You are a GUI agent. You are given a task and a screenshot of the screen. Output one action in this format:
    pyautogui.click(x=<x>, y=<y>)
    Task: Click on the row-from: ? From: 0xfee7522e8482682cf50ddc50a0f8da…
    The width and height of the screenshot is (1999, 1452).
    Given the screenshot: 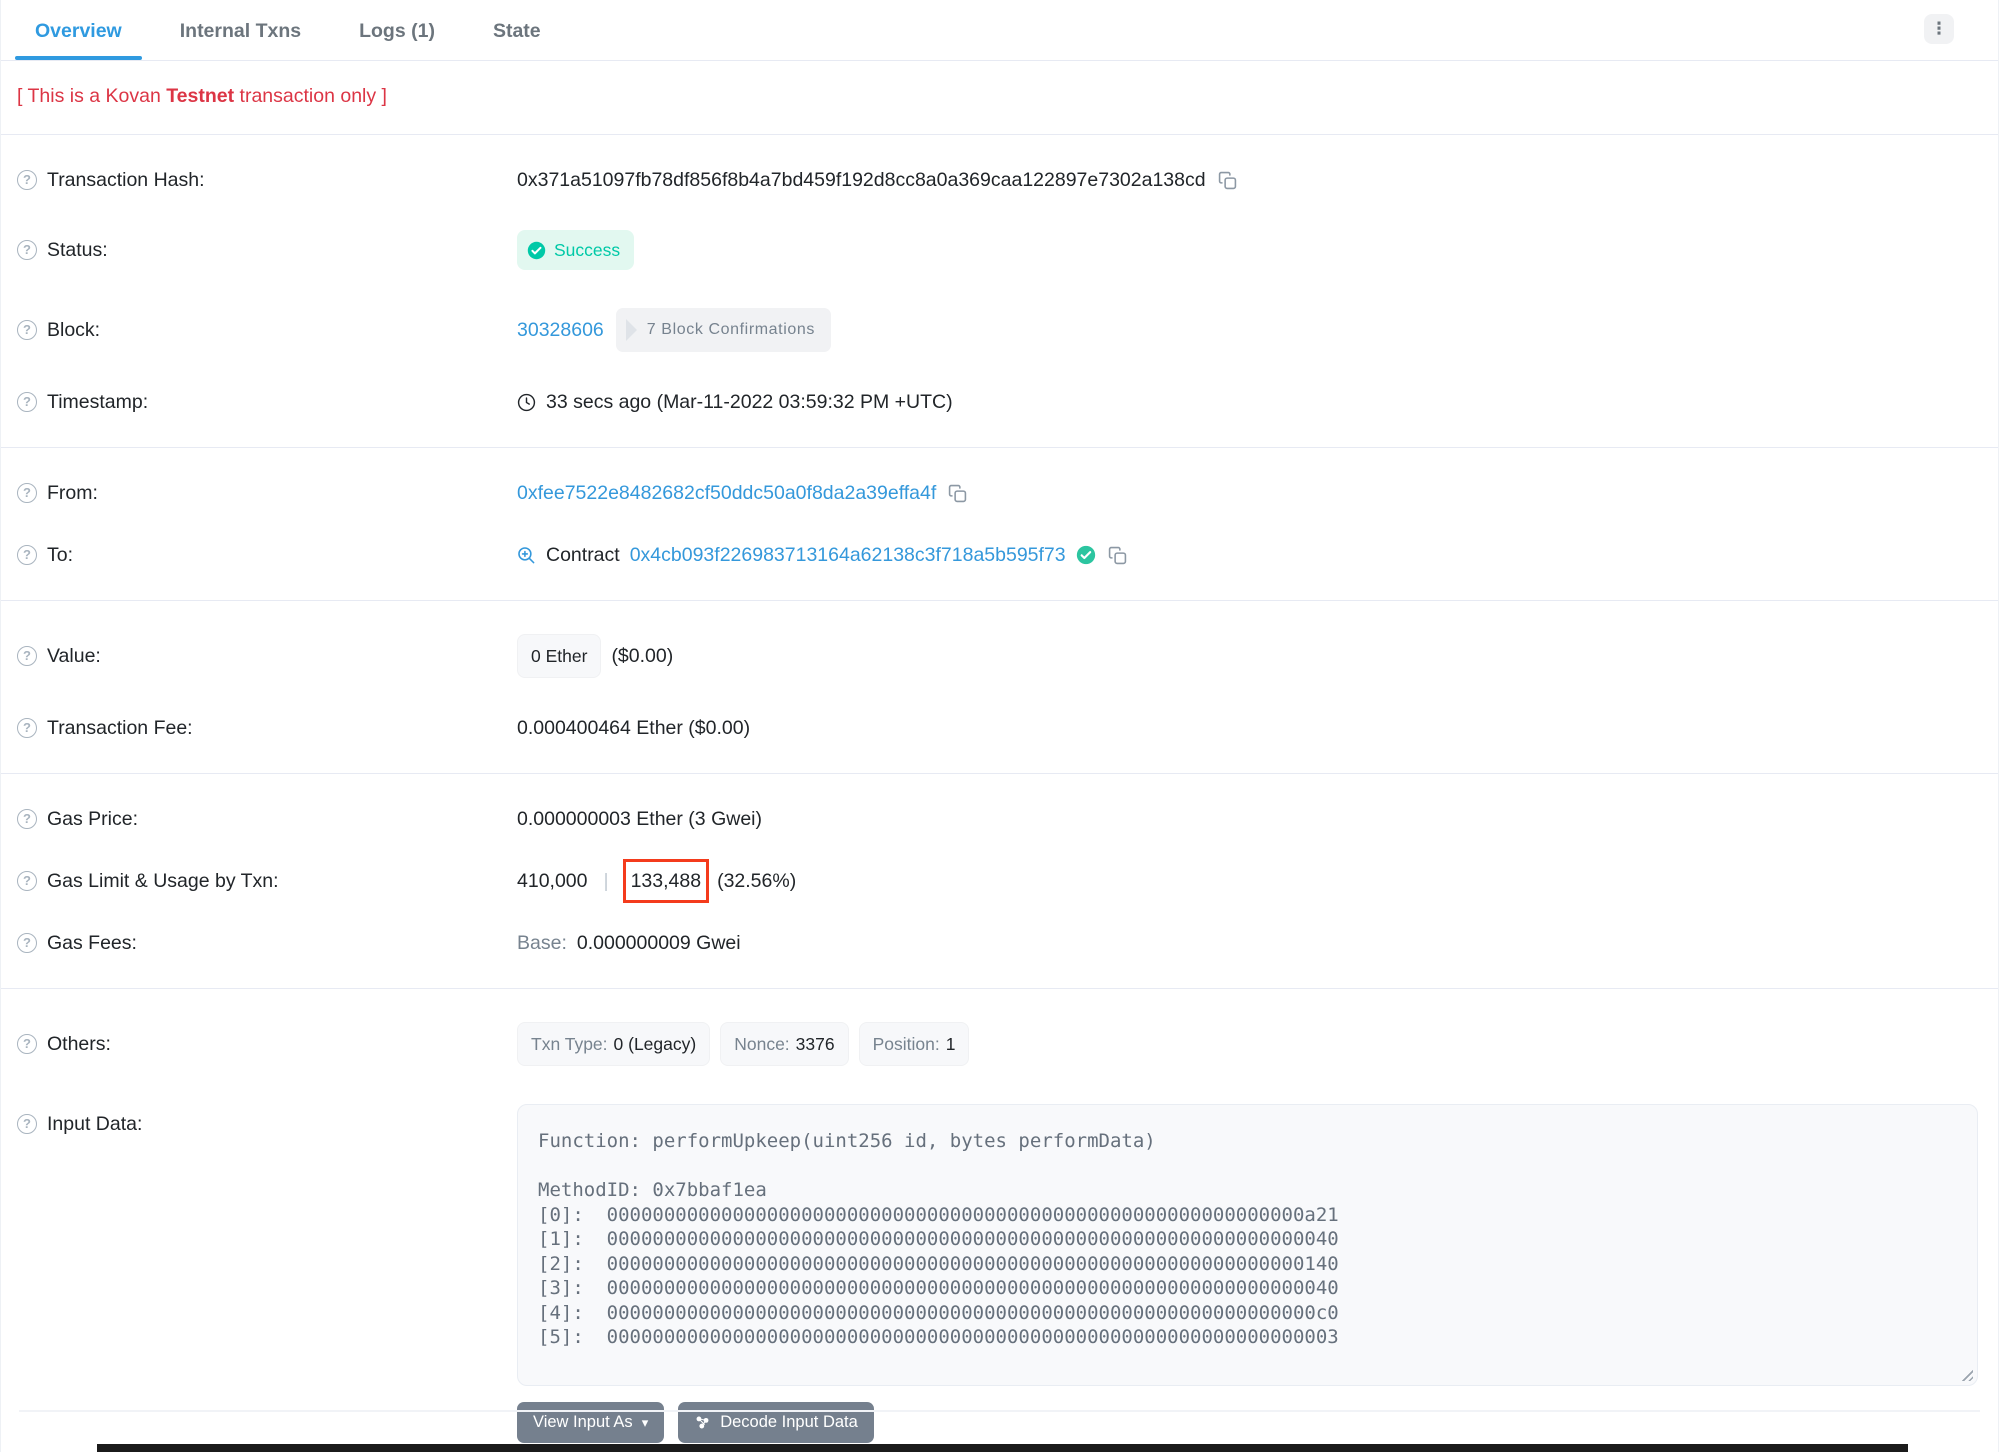 What is the action you would take?
    pyautogui.click(x=999, y=493)
    